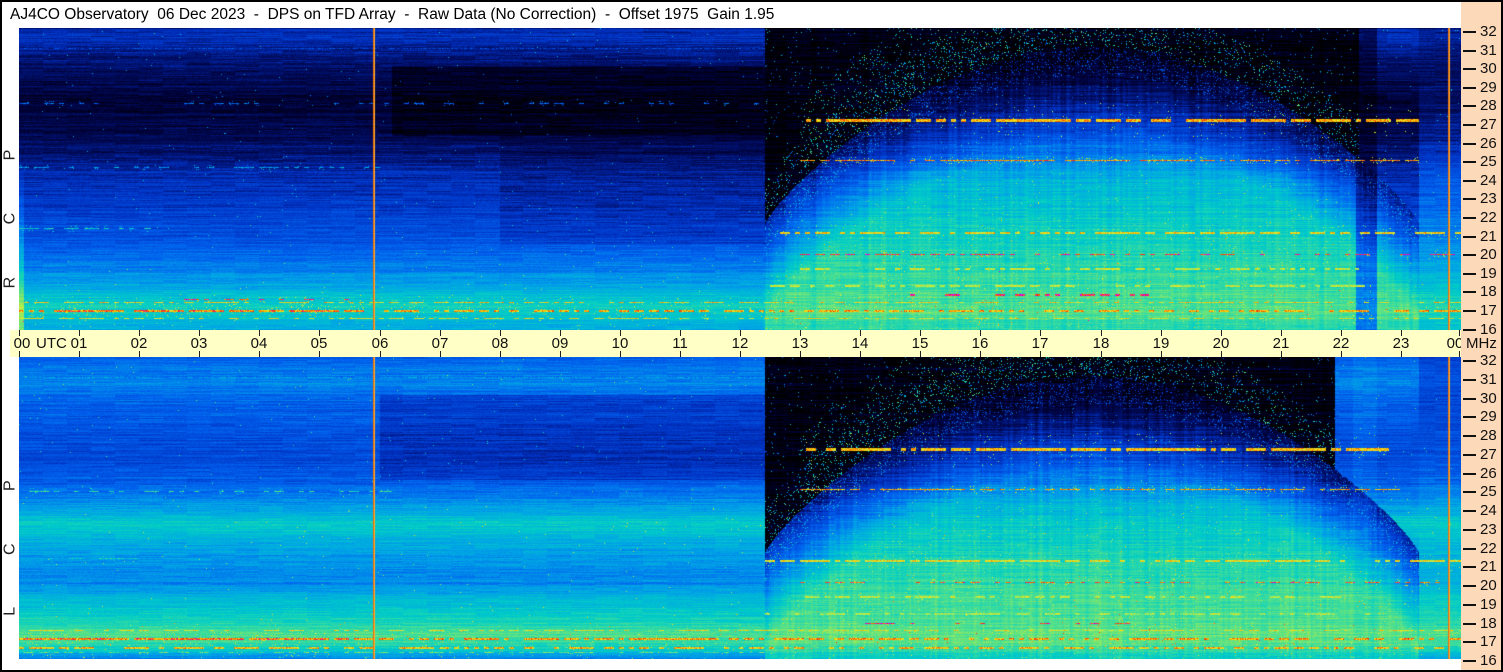  I want to click on hour-label: 10, so click(620, 343).